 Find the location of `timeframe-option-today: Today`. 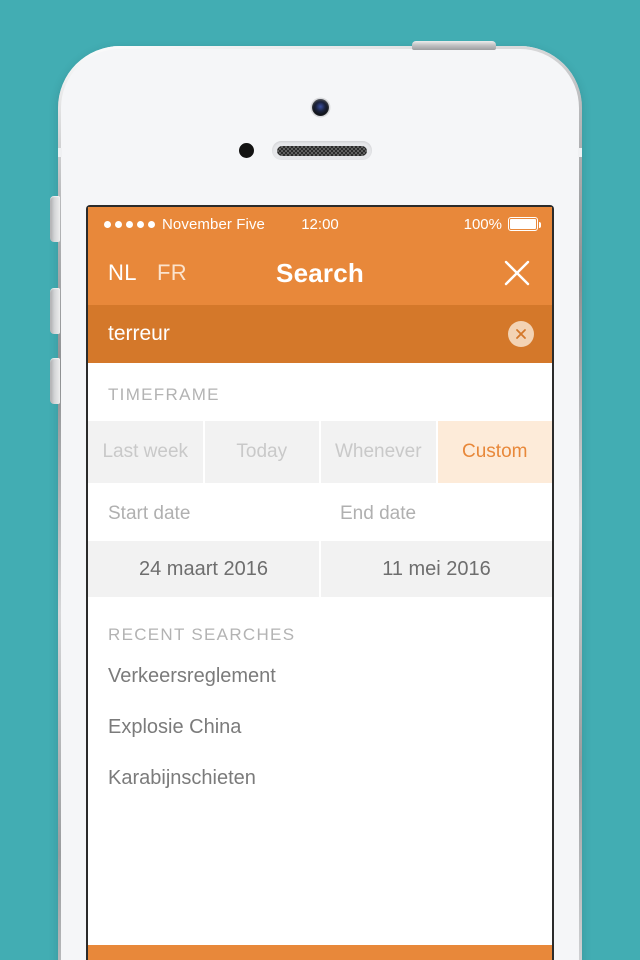

timeframe-option-today: Today is located at coordinates (262, 452).